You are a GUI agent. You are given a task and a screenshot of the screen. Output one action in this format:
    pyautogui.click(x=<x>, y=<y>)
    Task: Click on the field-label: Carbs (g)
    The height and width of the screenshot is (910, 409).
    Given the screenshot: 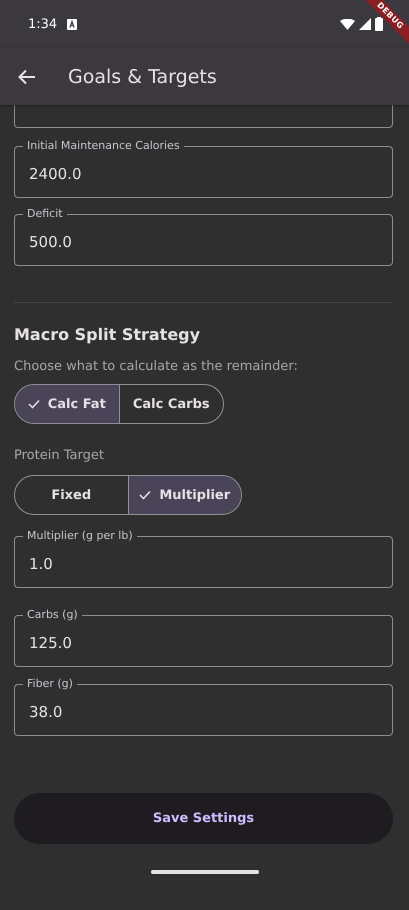 What is the action you would take?
    pyautogui.click(x=52, y=615)
    